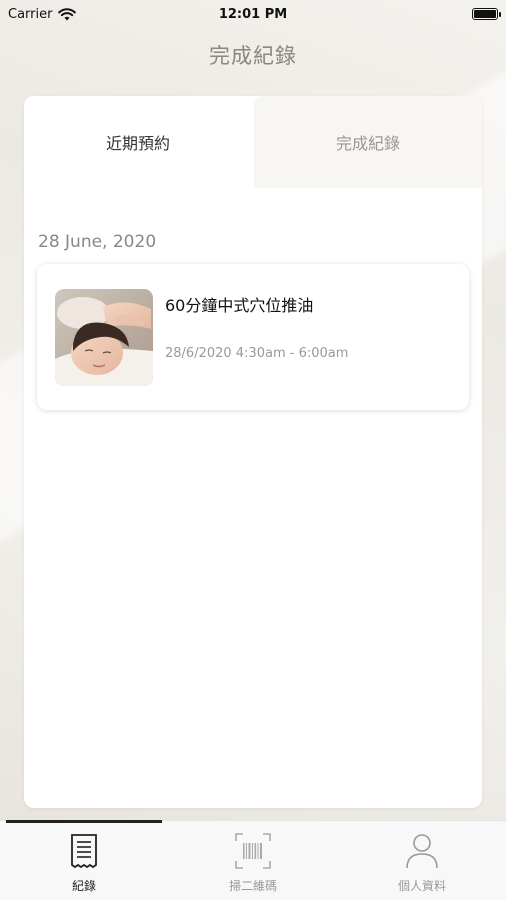 The height and width of the screenshot is (900, 506). I want to click on record-title: 60分鐘中式穴位推油, so click(239, 305).